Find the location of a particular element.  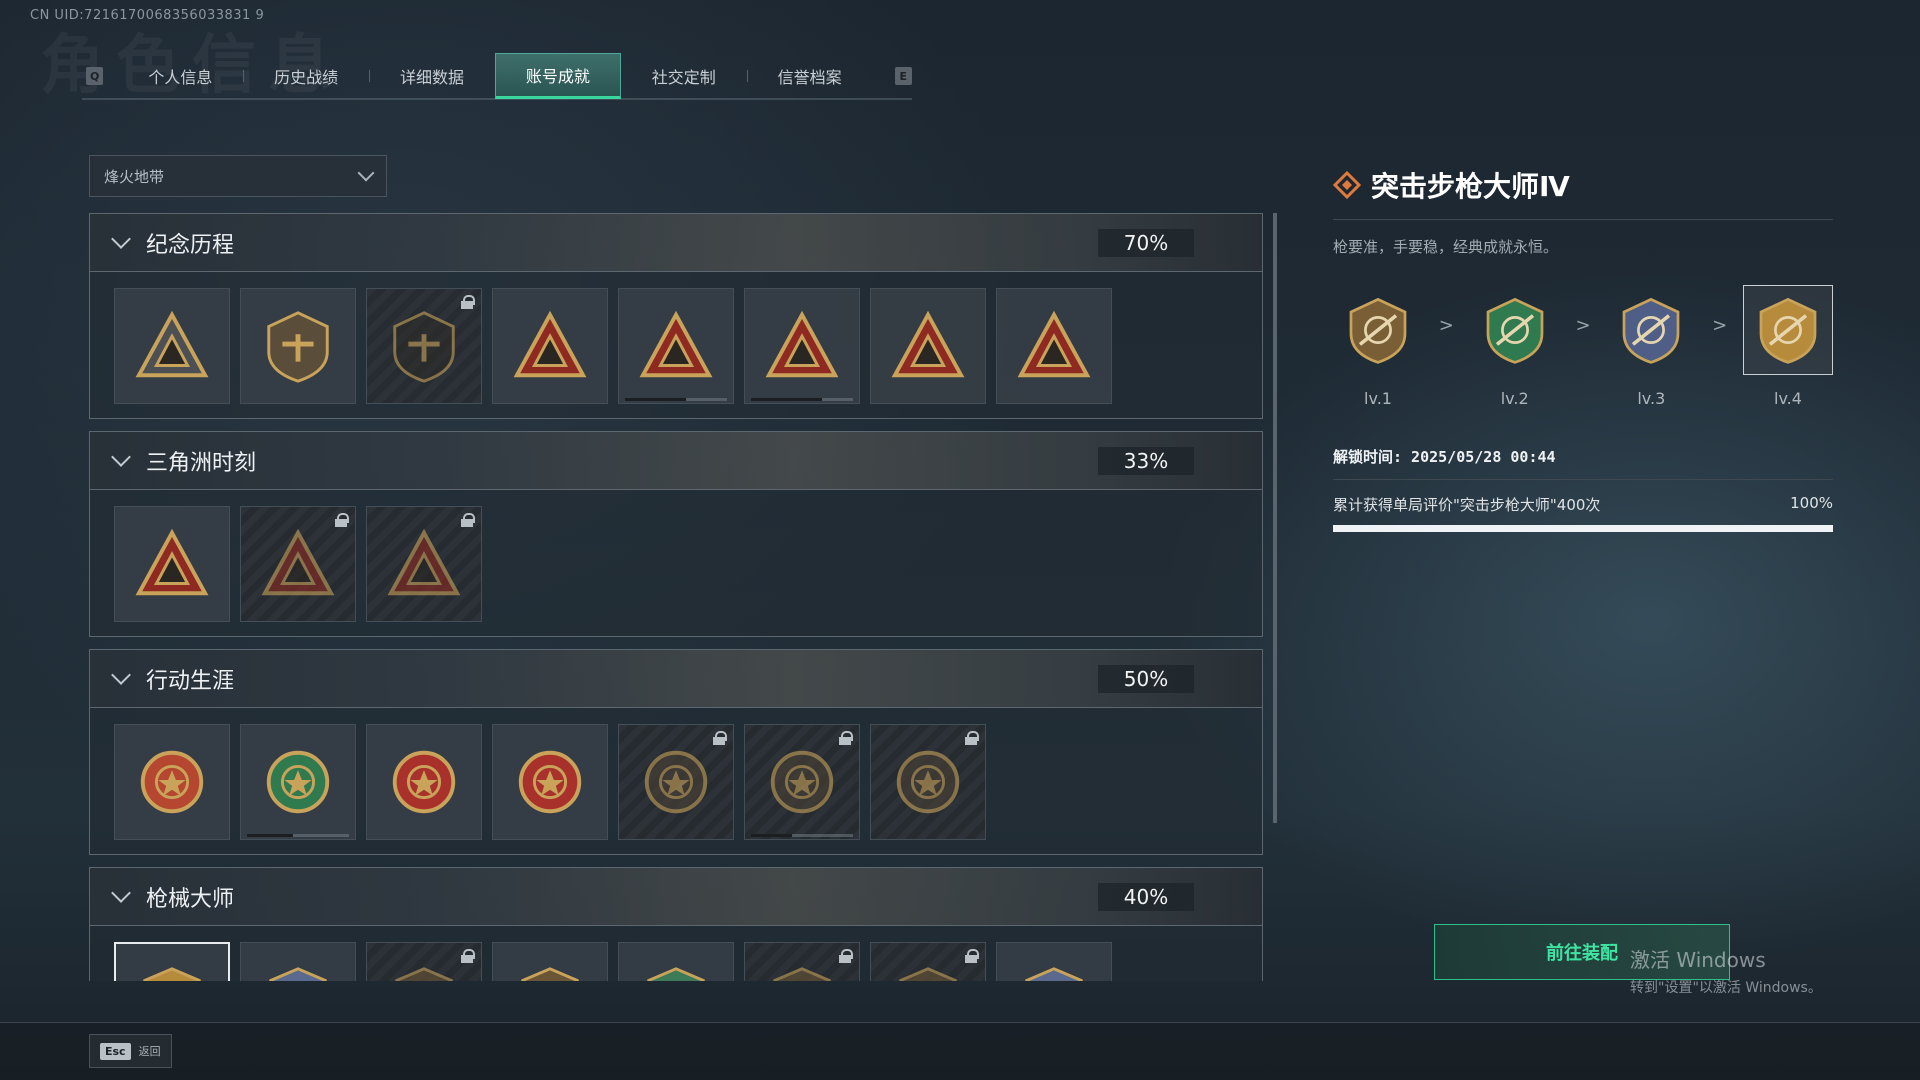

watermark-line2: 转到"设置"以激活 Windows。 is located at coordinates (1726, 988).